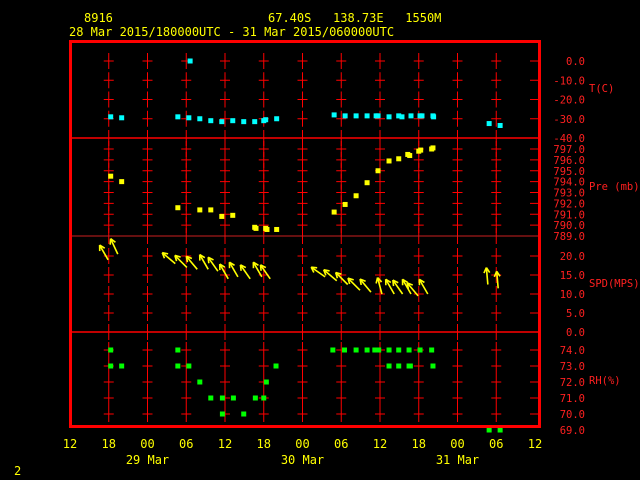  What do you see at coordinates (302, 460) in the screenshot?
I see `date-label: 30 Mar` at bounding box center [302, 460].